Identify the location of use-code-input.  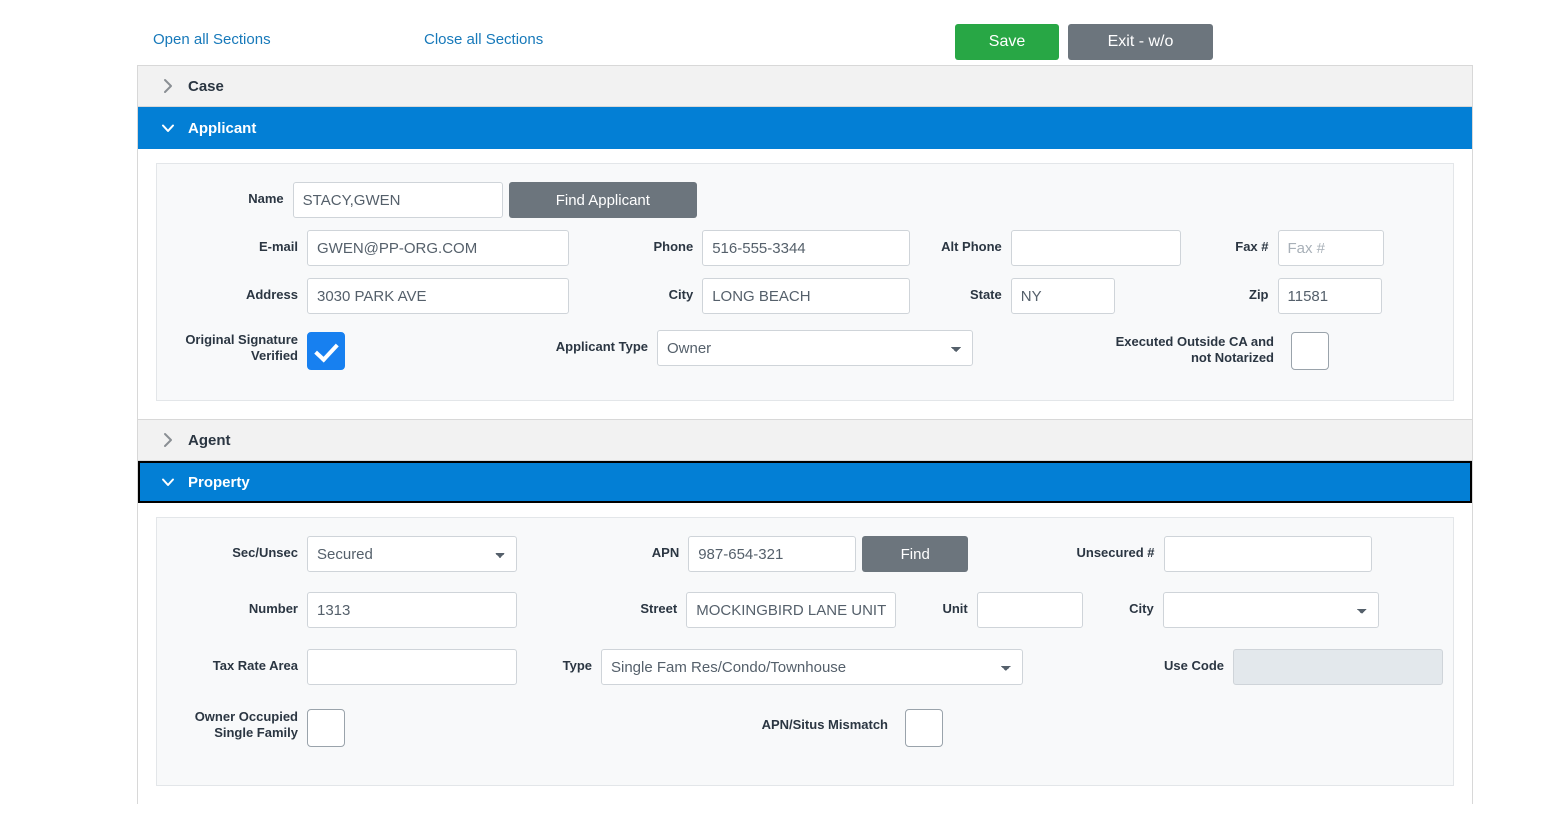
(1338, 667).